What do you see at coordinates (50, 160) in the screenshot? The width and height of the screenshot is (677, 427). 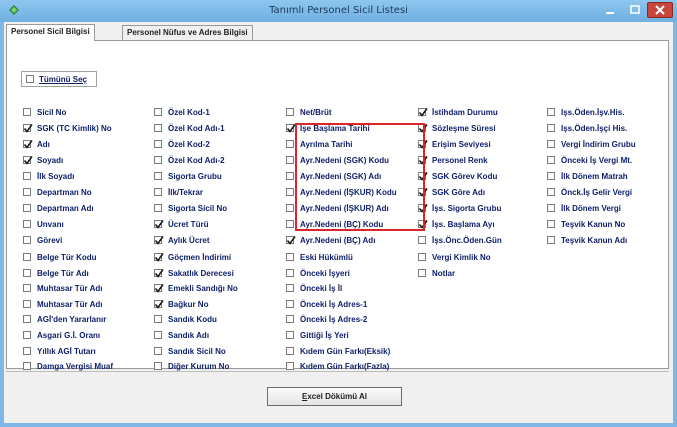 I see `option-label: Soyadı` at bounding box center [50, 160].